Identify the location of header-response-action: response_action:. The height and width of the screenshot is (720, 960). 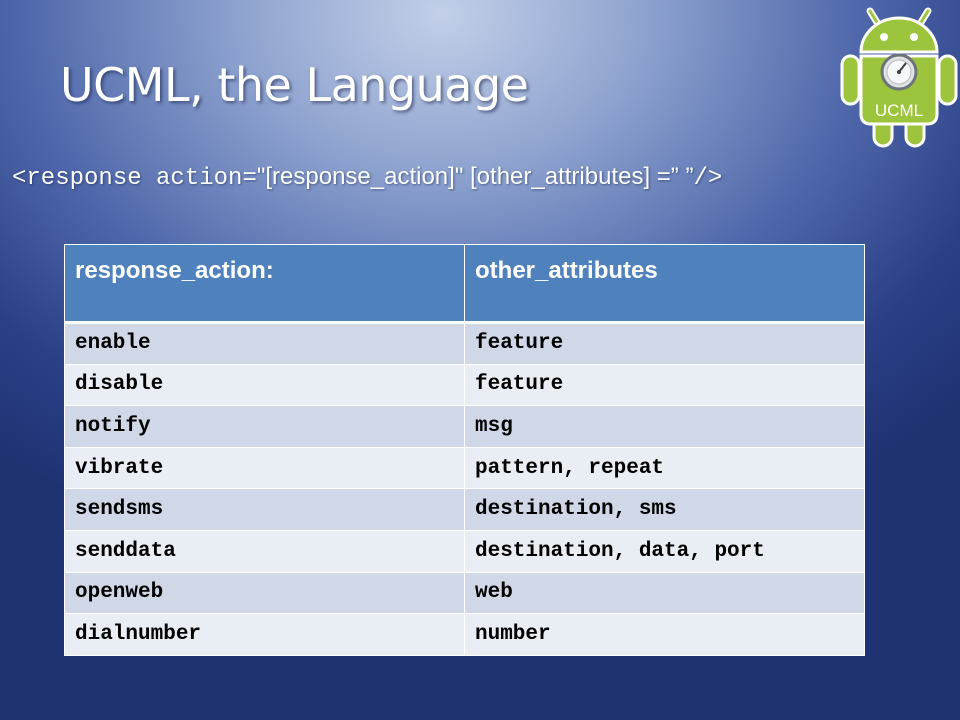
(264, 284).